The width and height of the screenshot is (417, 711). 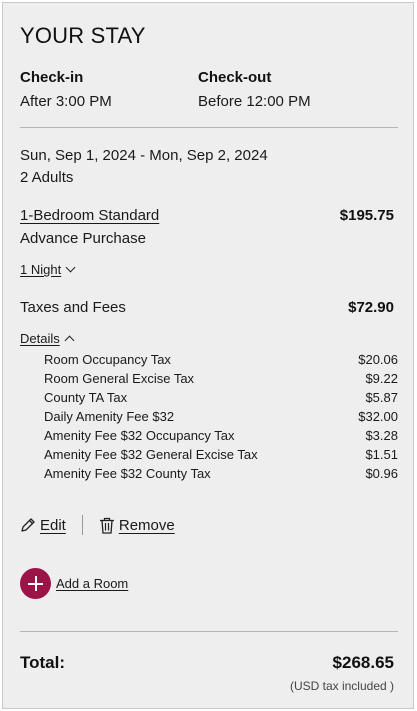 What do you see at coordinates (41, 269) in the screenshot?
I see `nights-label: 1 Night` at bounding box center [41, 269].